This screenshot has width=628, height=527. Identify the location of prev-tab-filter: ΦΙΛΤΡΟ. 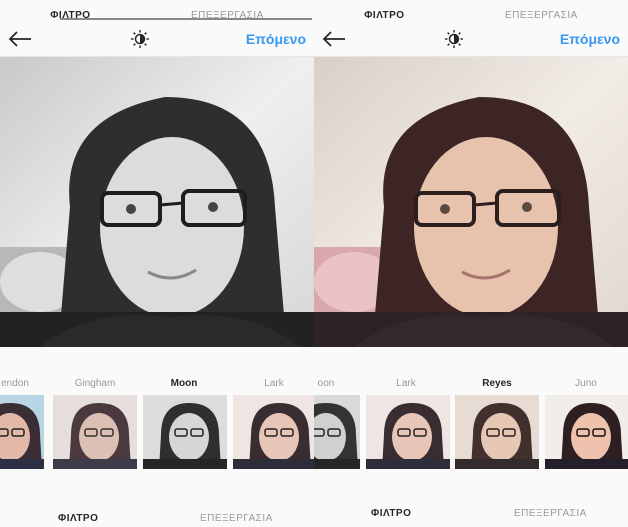
(384, 15).